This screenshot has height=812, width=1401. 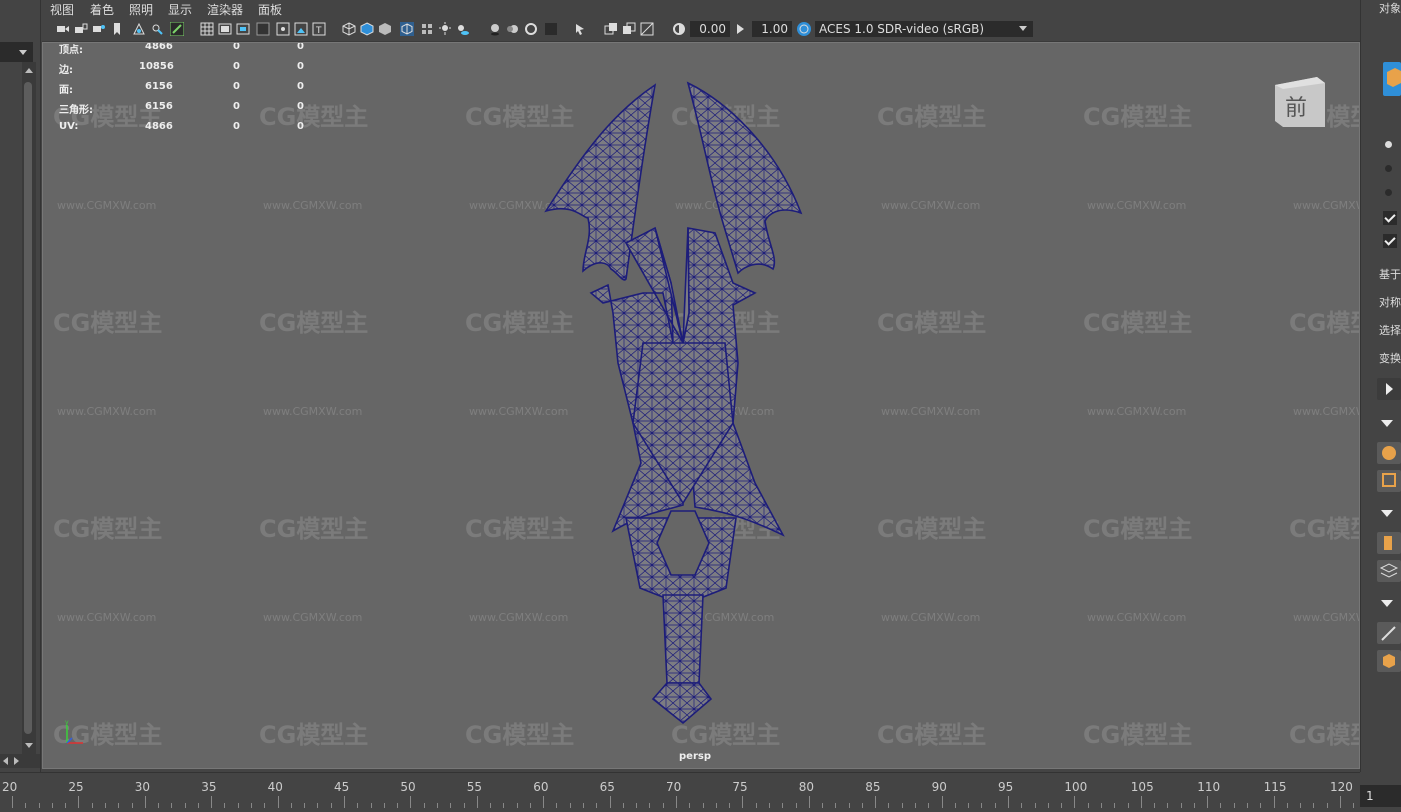 I want to click on use-all-lights-icon, so click(x=445, y=29).